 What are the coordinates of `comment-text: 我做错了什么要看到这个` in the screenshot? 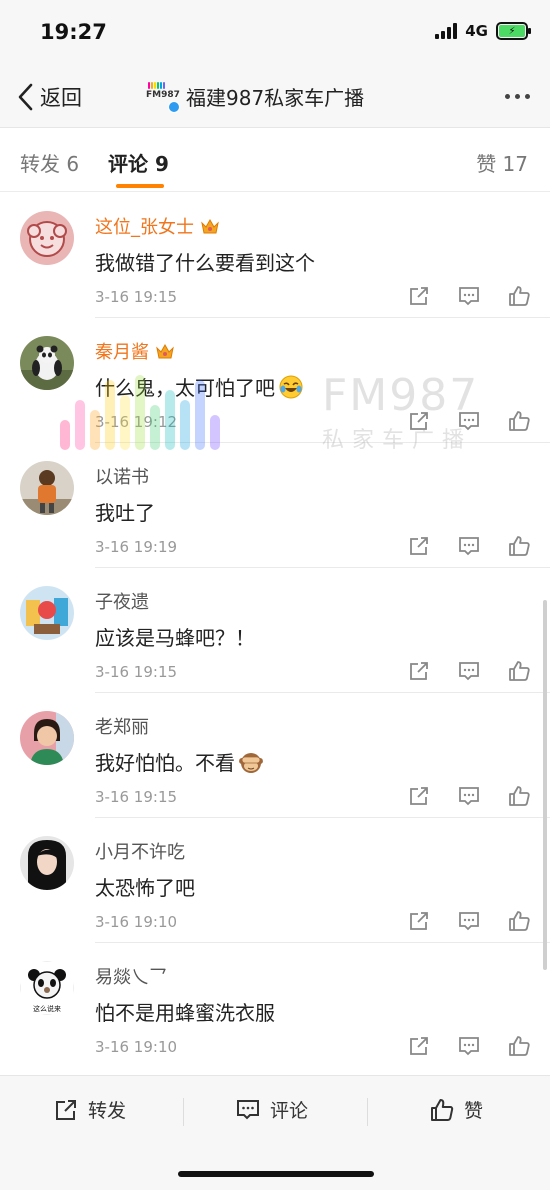 It's located at (205, 263).